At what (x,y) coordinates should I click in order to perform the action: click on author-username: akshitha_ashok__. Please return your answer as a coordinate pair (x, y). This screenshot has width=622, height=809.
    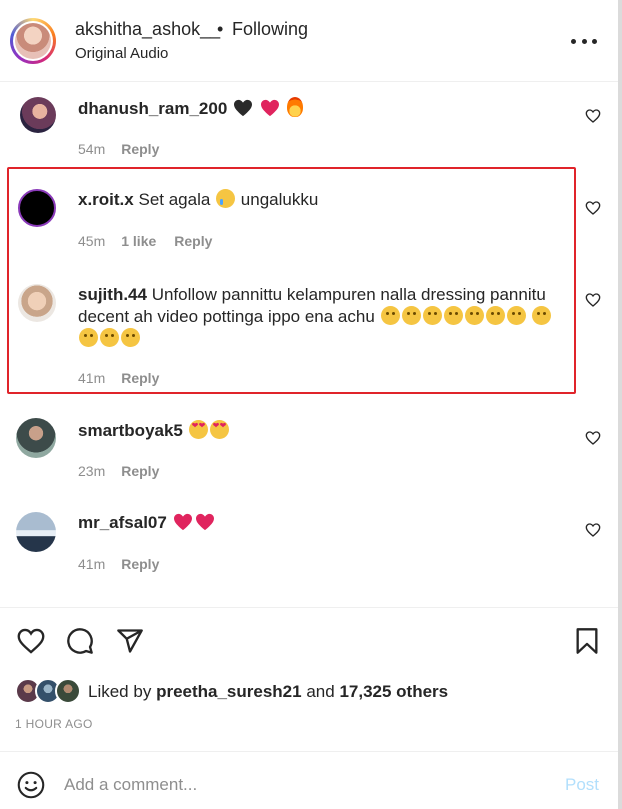
    Looking at the image, I should click on (147, 29).